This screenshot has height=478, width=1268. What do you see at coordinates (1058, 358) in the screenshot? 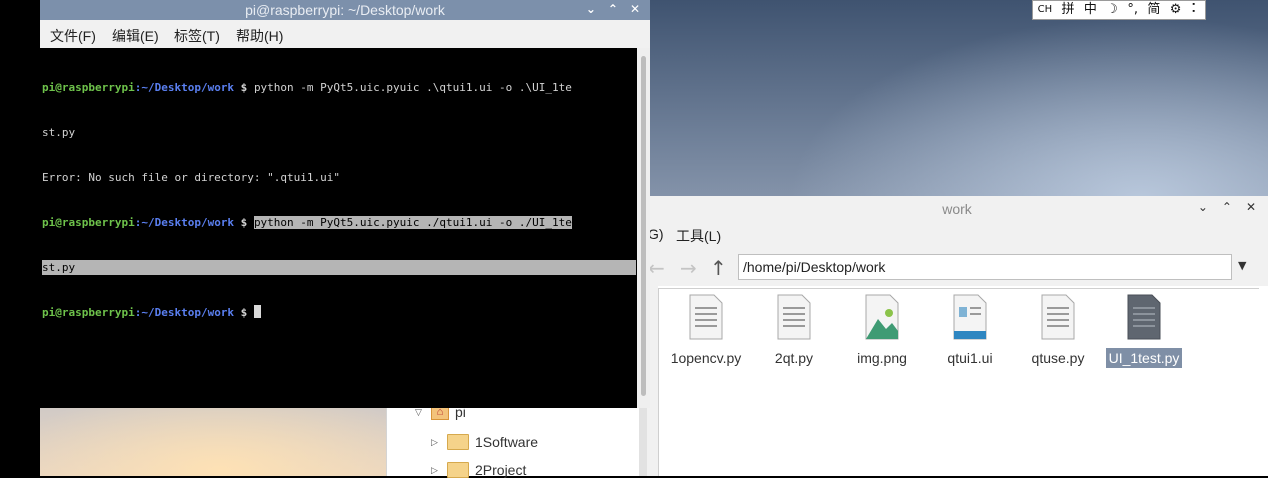
I see `file-name: qtuse.py` at bounding box center [1058, 358].